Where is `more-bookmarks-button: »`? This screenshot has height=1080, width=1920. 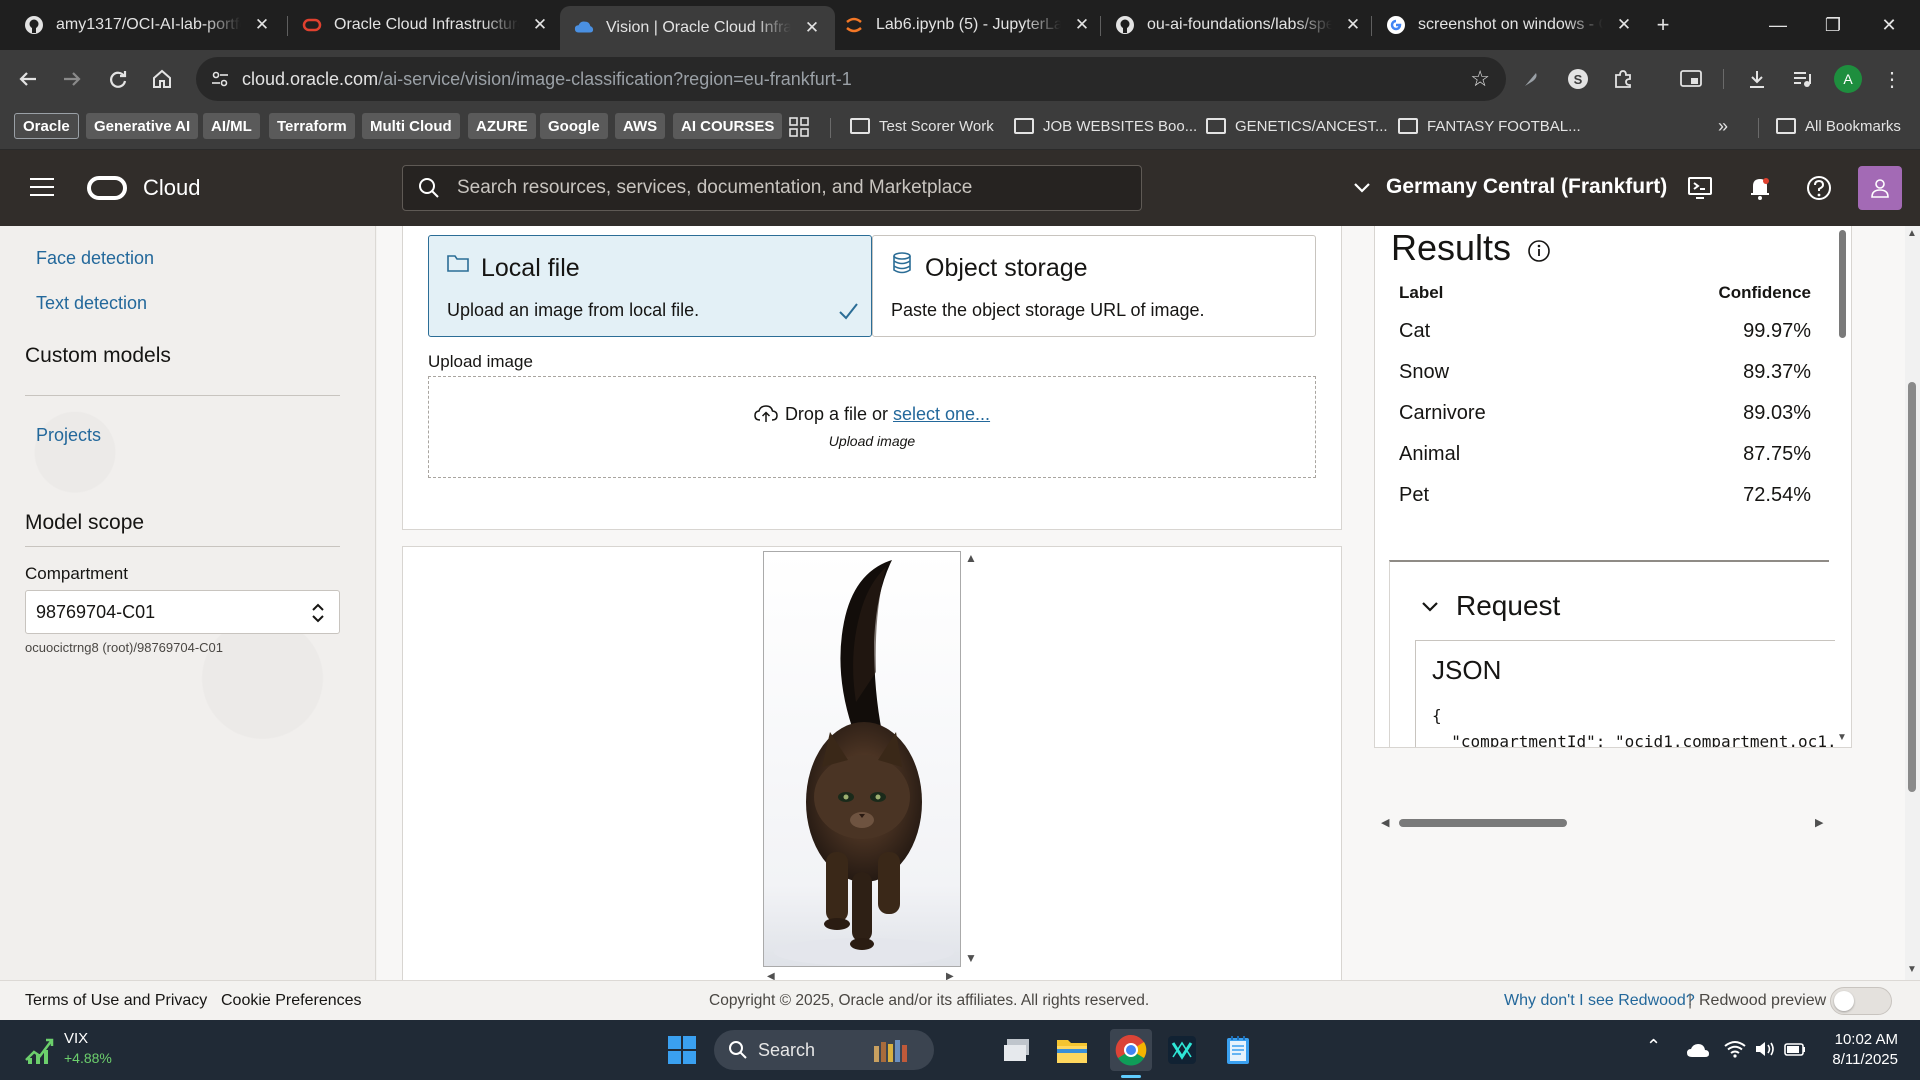
more-bookmarks-button: » is located at coordinates (1723, 126).